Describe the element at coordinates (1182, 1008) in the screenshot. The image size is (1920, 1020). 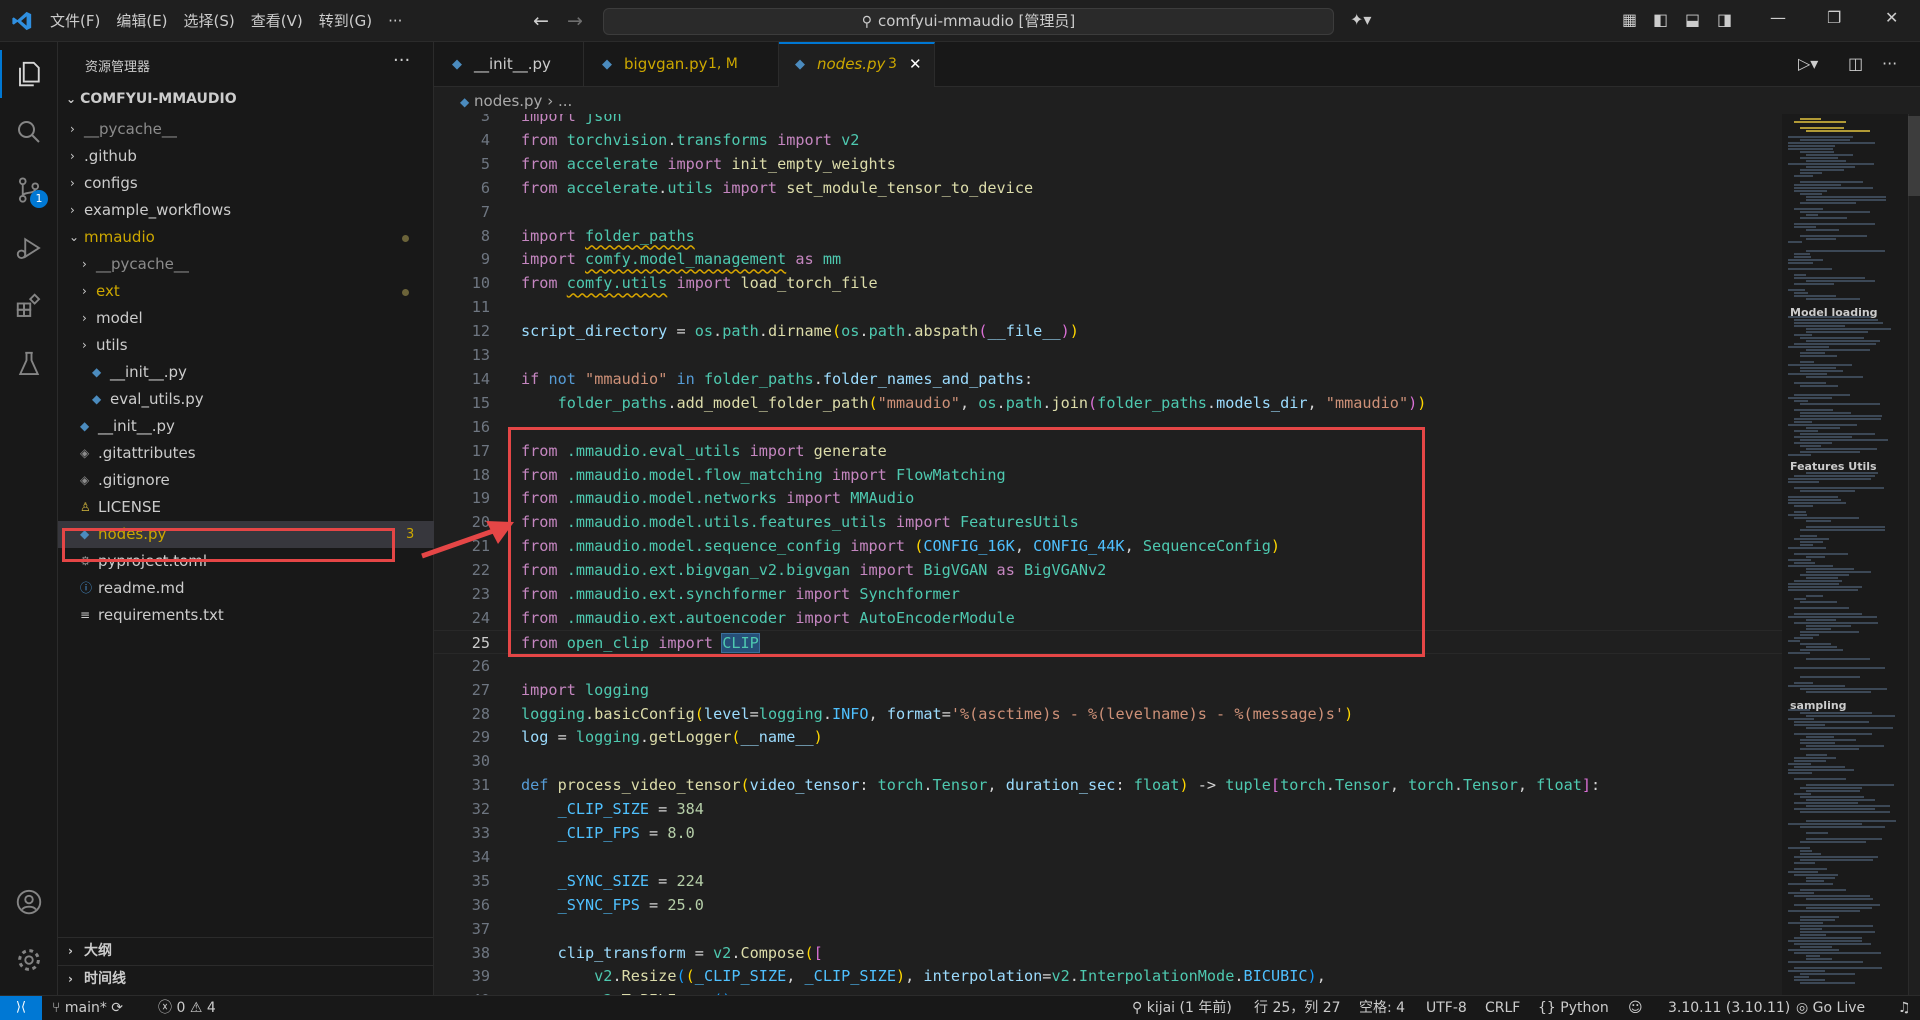
I see `git-blame: ⚲ kijai (1 年前)` at that location.